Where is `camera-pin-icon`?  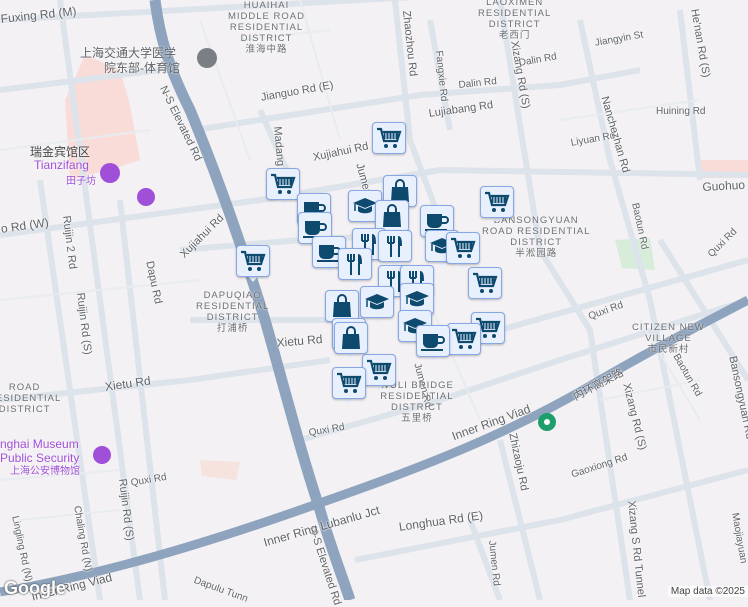
camera-pin-icon is located at coordinates (110, 173).